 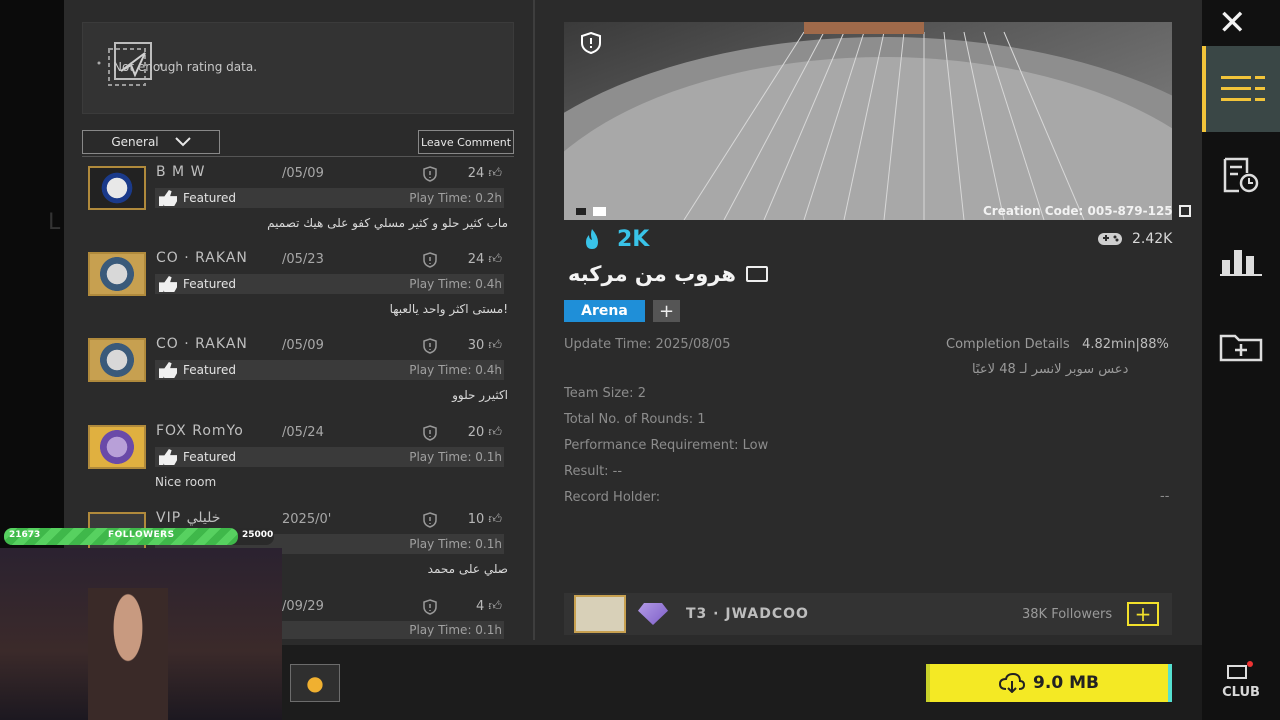 What do you see at coordinates (329, 457) in the screenshot?
I see `comment-meta-bar: Featured Play Time: 0.1h` at bounding box center [329, 457].